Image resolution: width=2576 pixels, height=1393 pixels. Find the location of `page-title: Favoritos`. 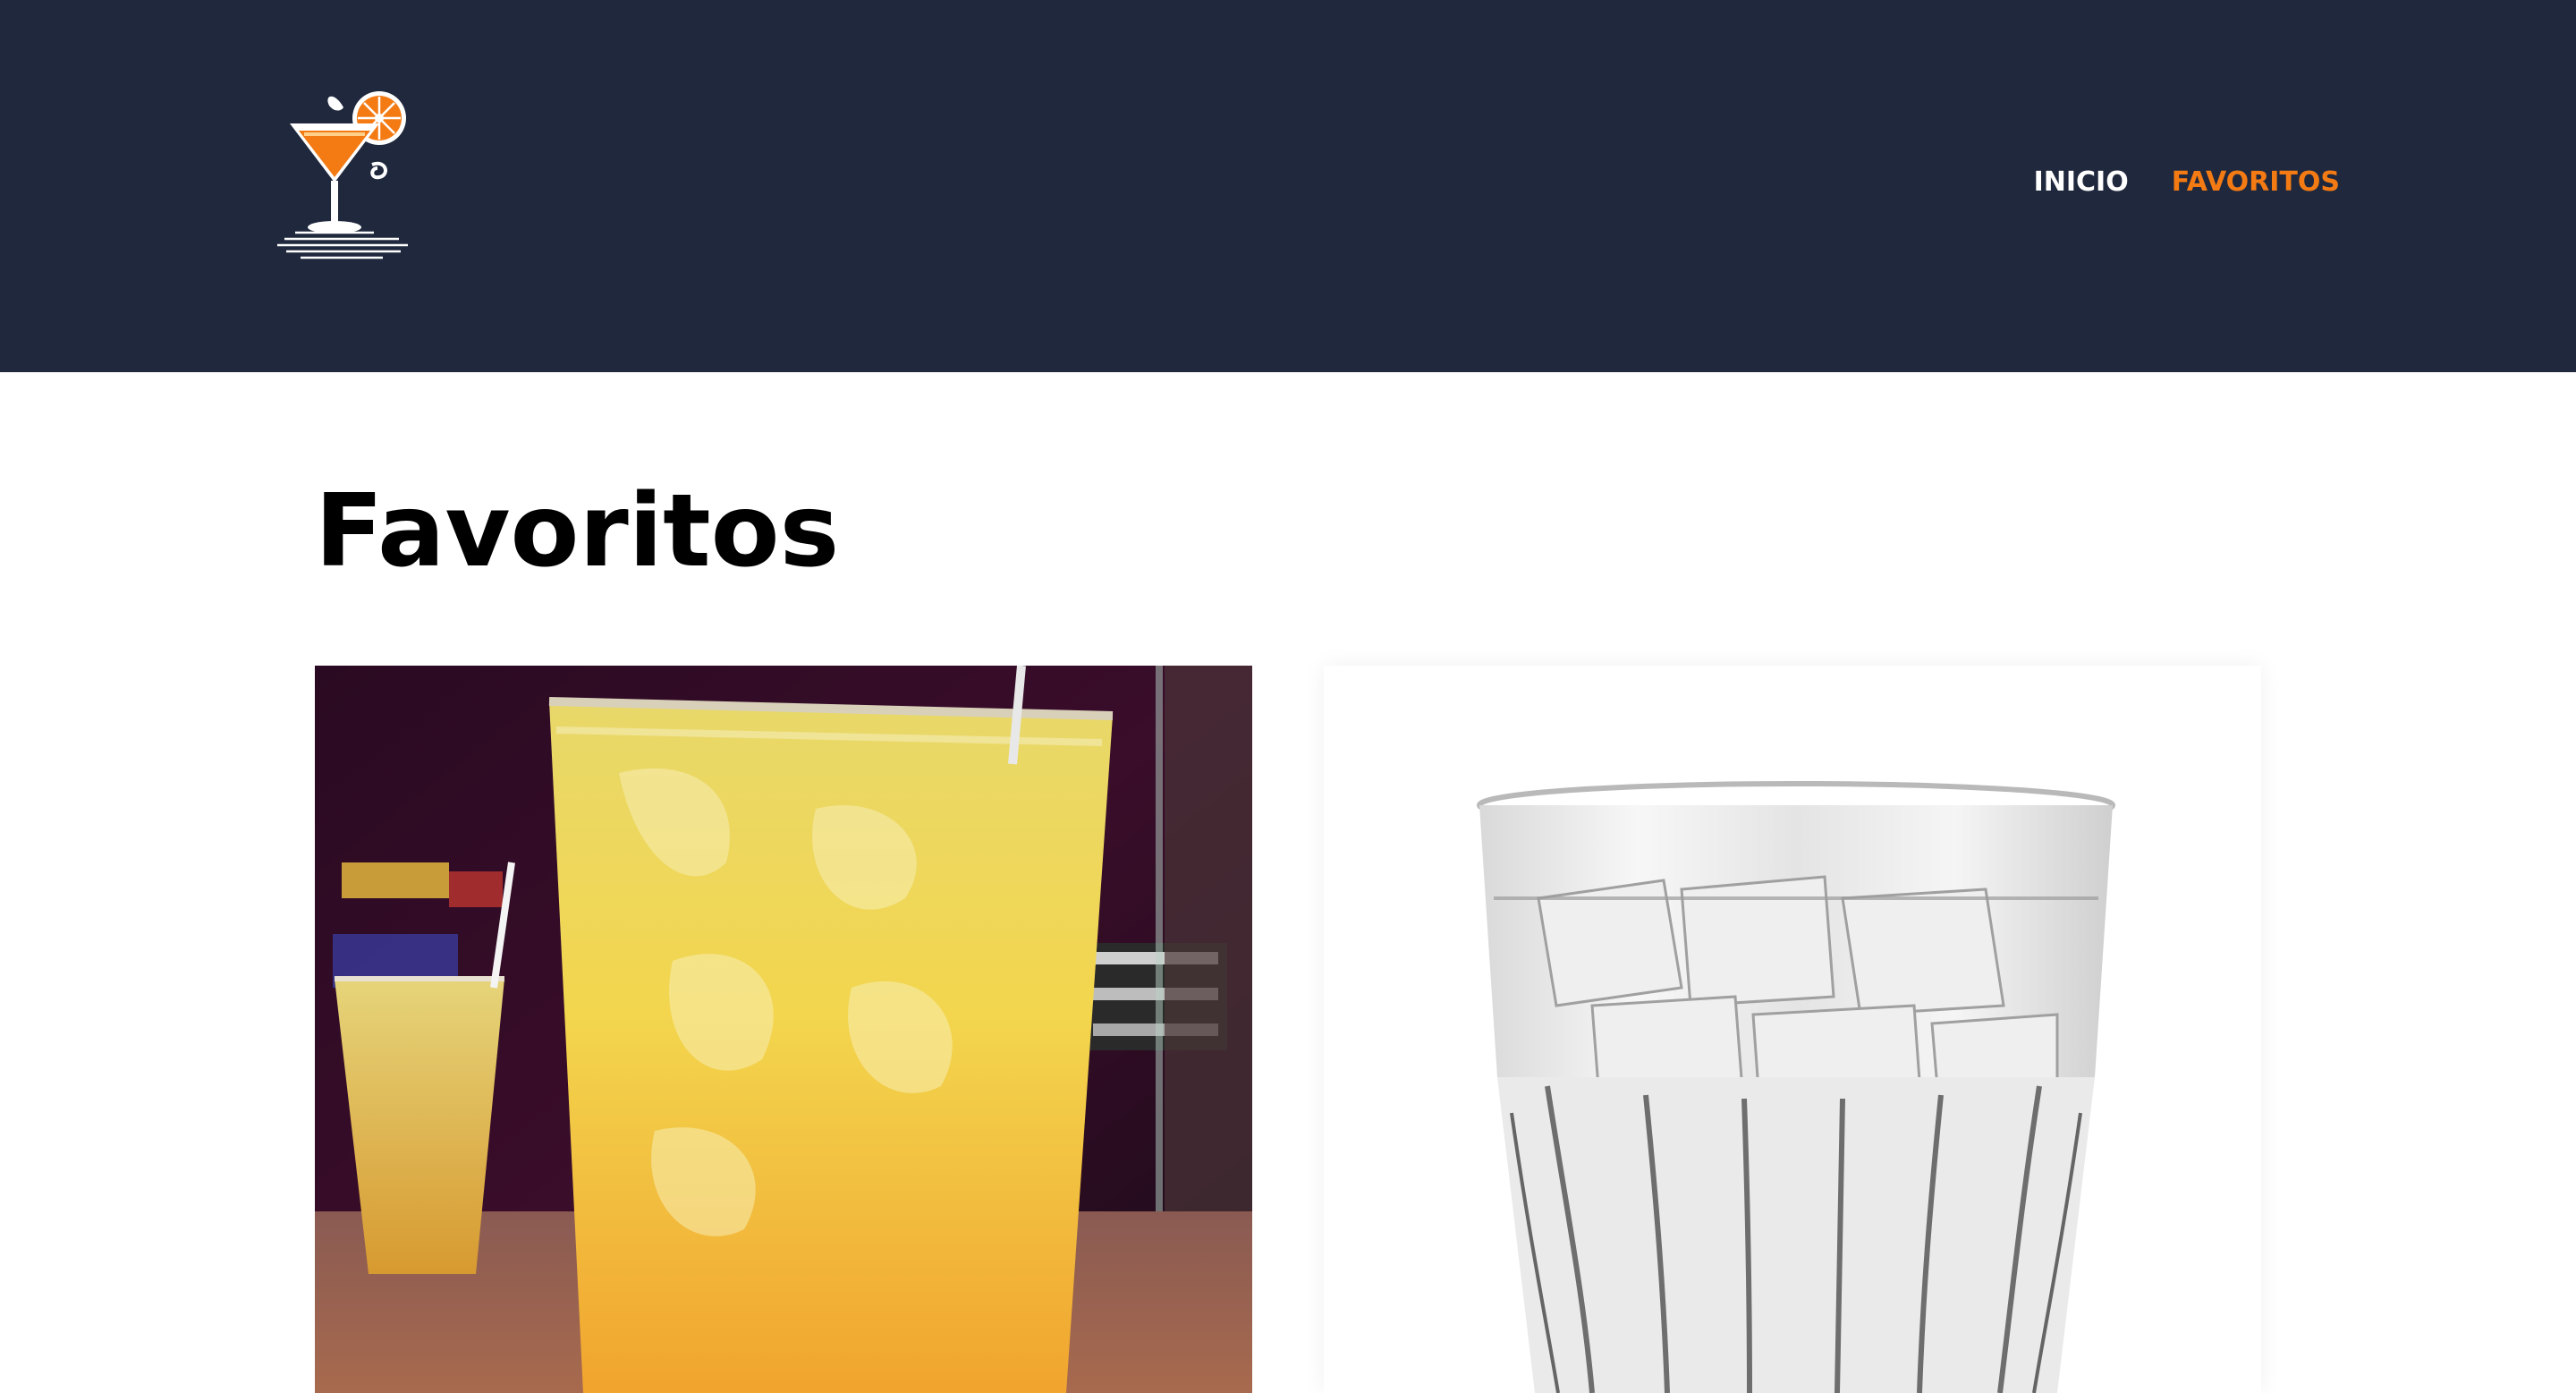

page-title: Favoritos is located at coordinates (577, 531).